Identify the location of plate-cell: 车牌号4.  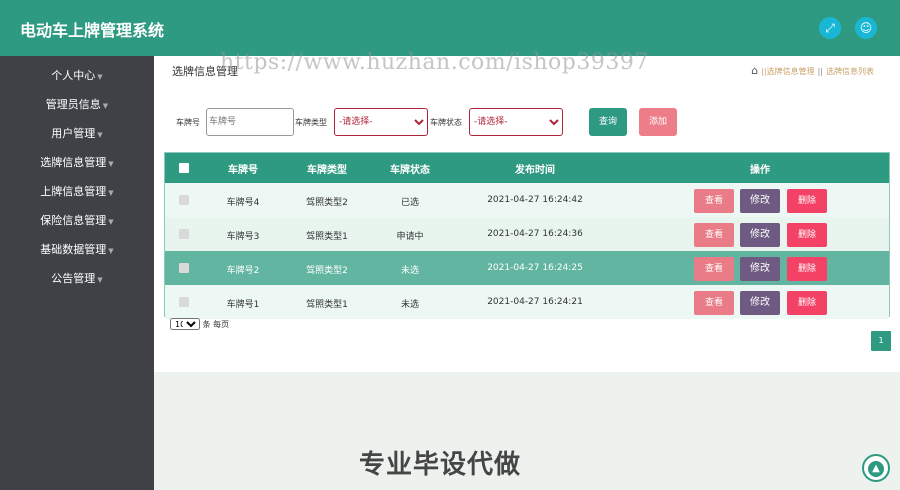
(243, 203).